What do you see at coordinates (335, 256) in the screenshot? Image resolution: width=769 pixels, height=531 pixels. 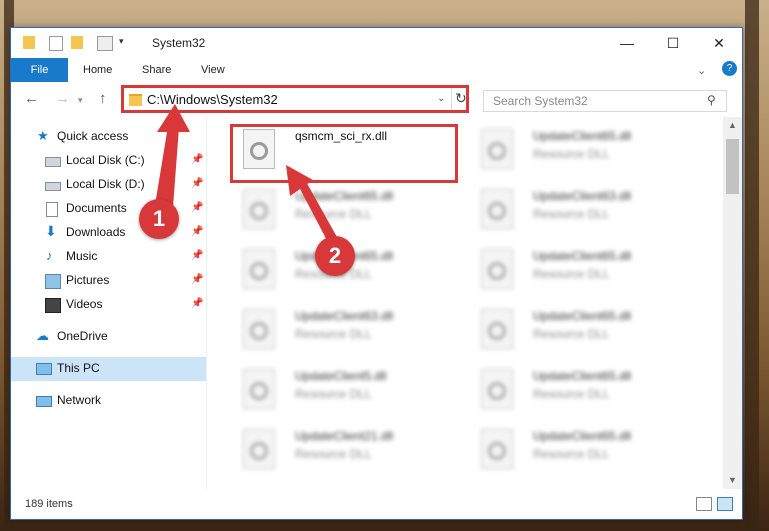 I see `step-2-badge: 2` at bounding box center [335, 256].